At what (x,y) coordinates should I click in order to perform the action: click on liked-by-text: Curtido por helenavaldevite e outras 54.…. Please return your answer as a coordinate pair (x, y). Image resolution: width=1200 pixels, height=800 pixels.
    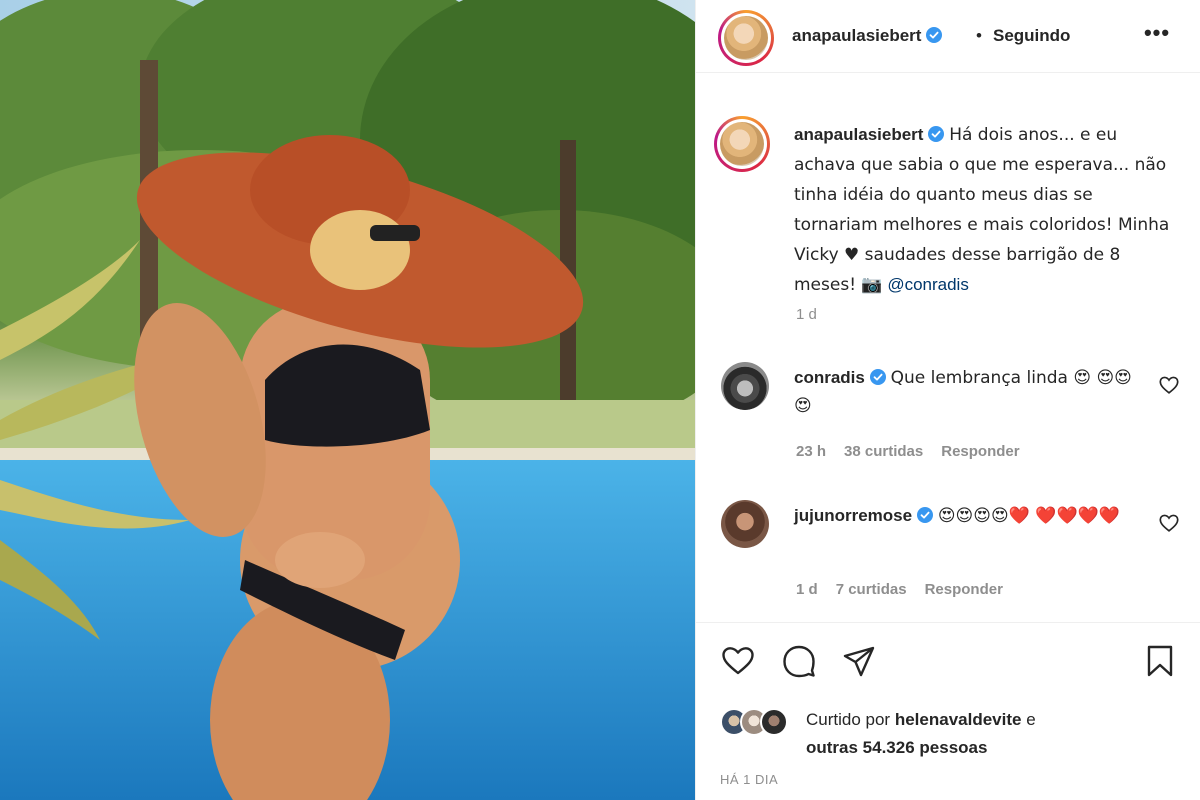
    Looking at the image, I should click on (991, 734).